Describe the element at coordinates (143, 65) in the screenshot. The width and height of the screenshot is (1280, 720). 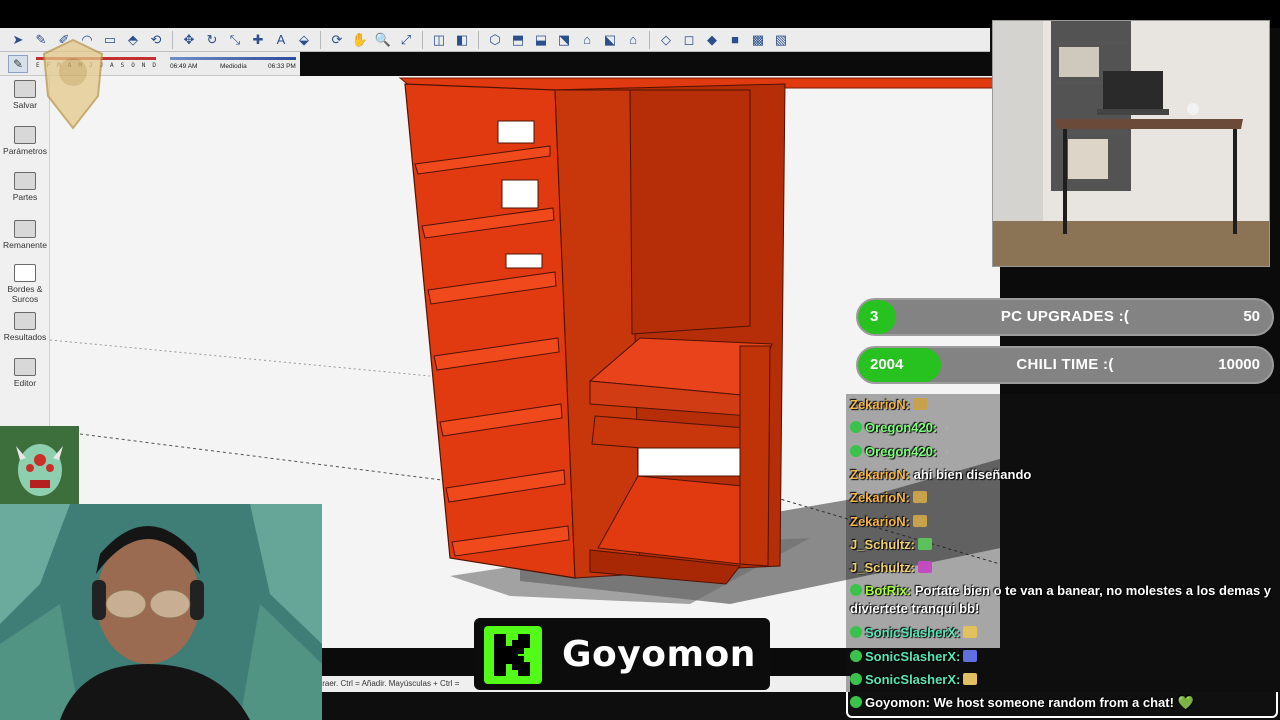
I see `month-letter: N` at that location.